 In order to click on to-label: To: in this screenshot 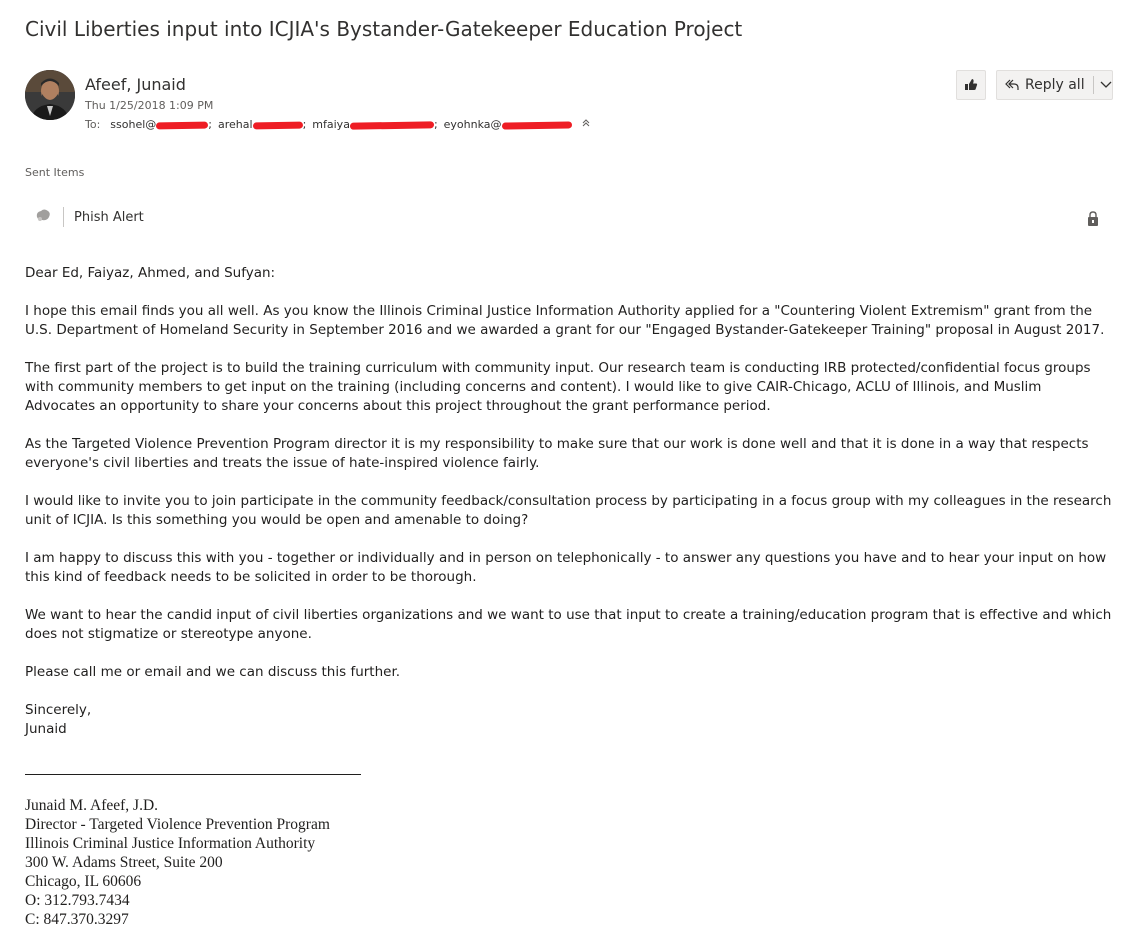, I will do `click(93, 124)`.